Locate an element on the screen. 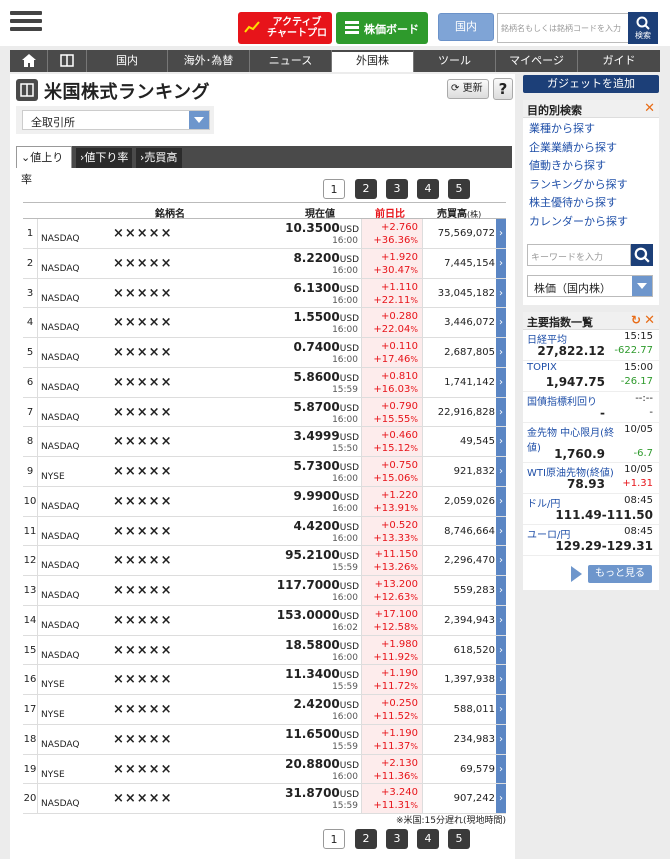 The height and width of the screenshot is (859, 670). refresh-button: ⟳ 更新 is located at coordinates (468, 89).